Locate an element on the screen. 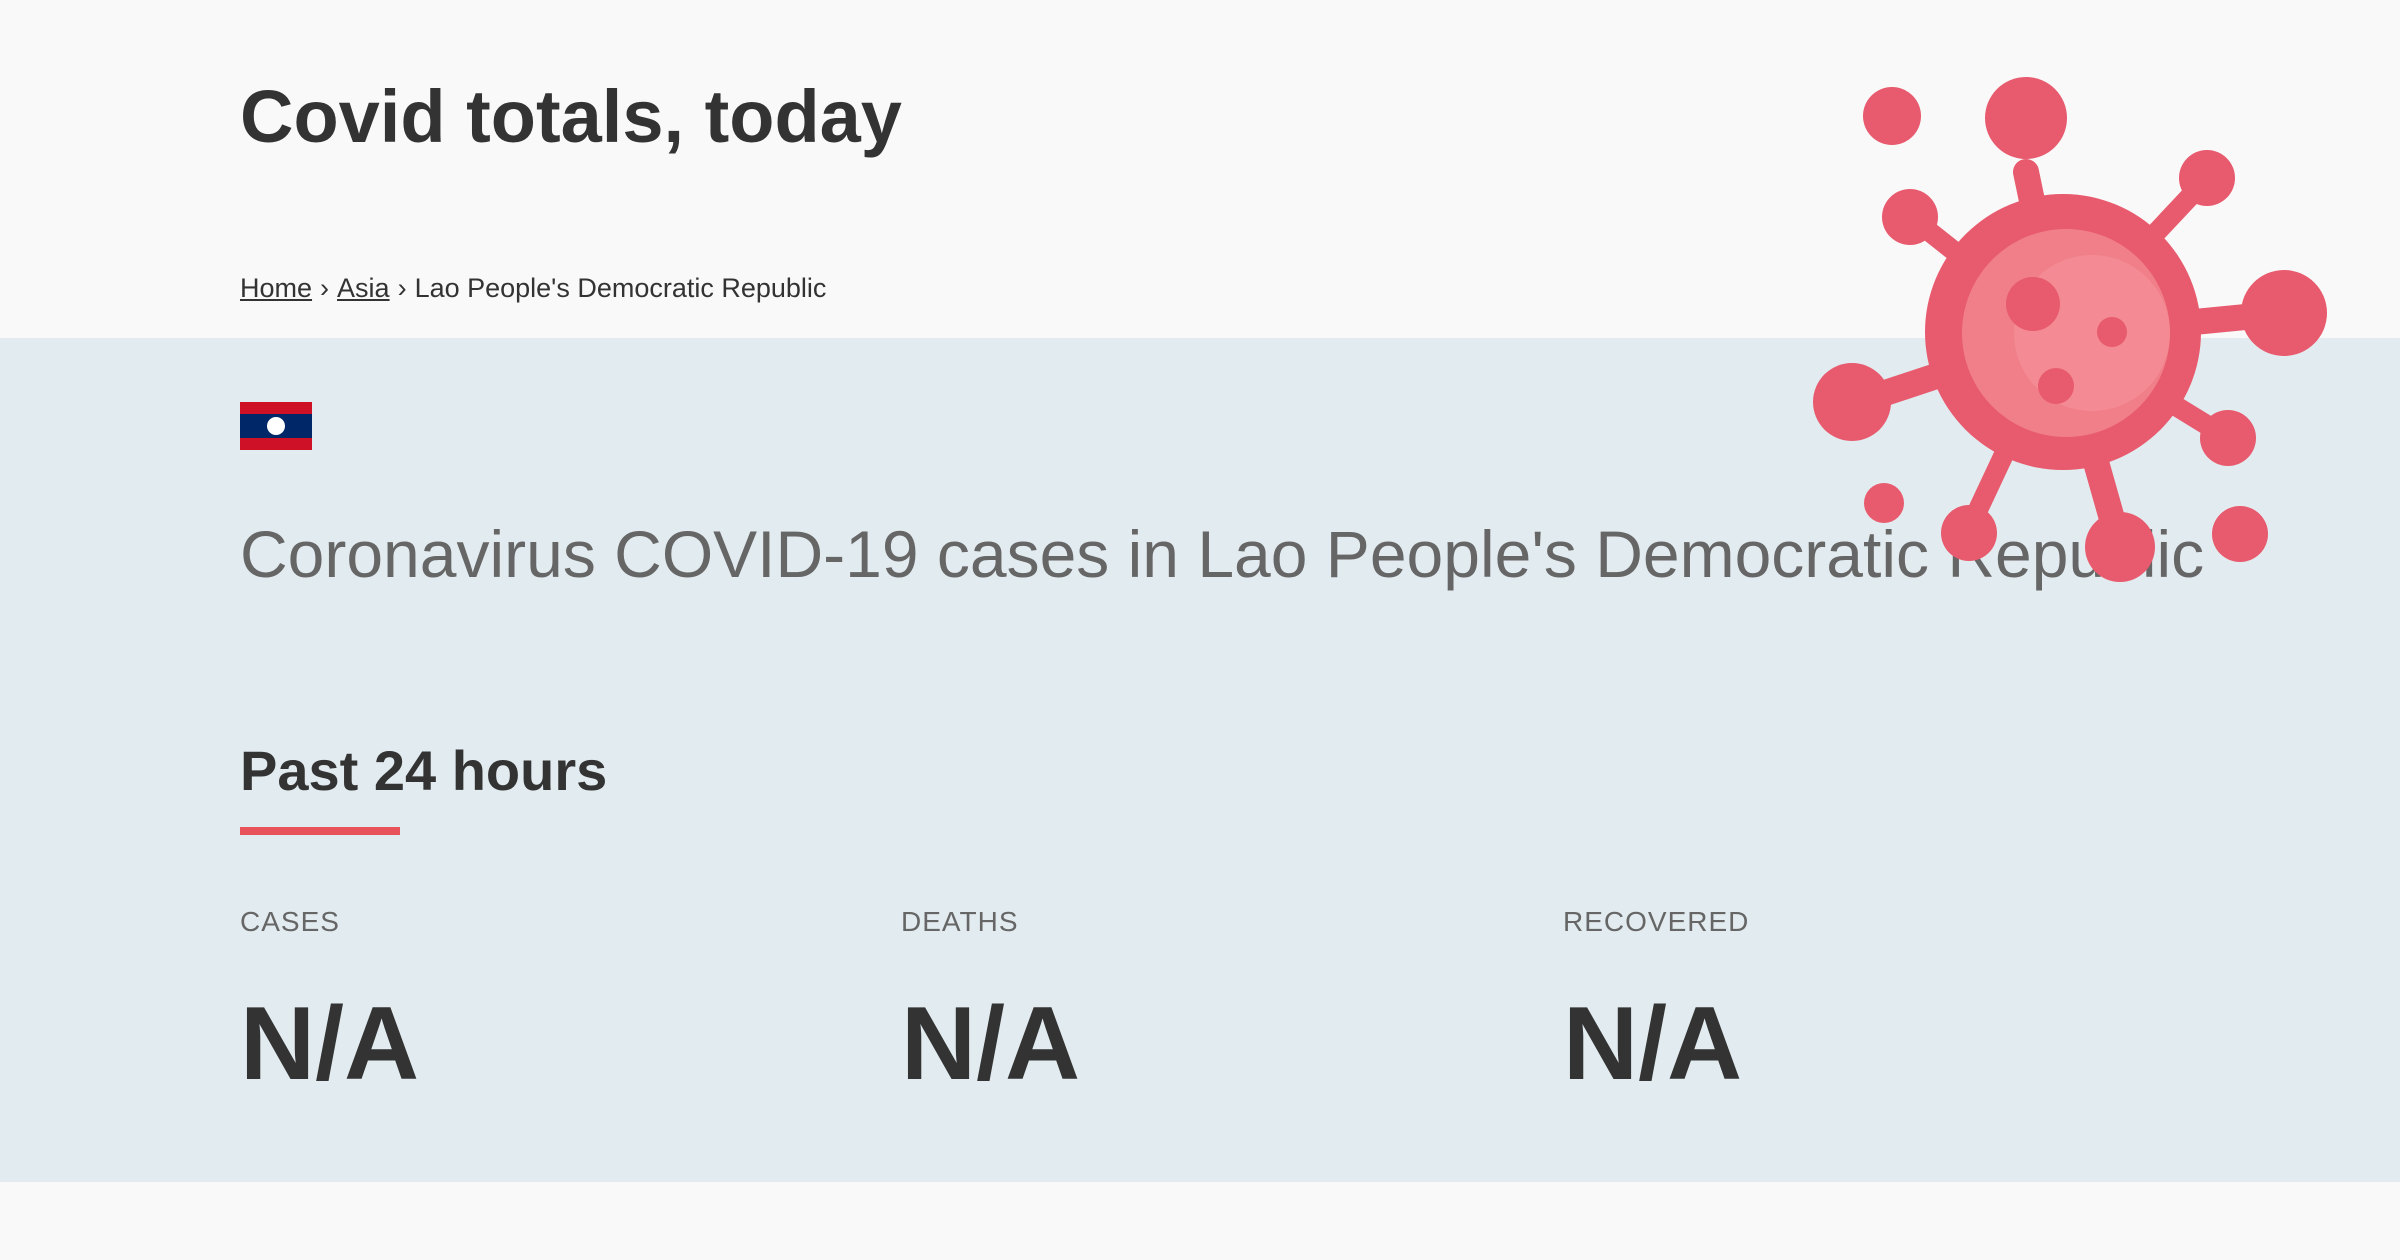  stat-recovered-value: N/A is located at coordinates (1653, 1044).